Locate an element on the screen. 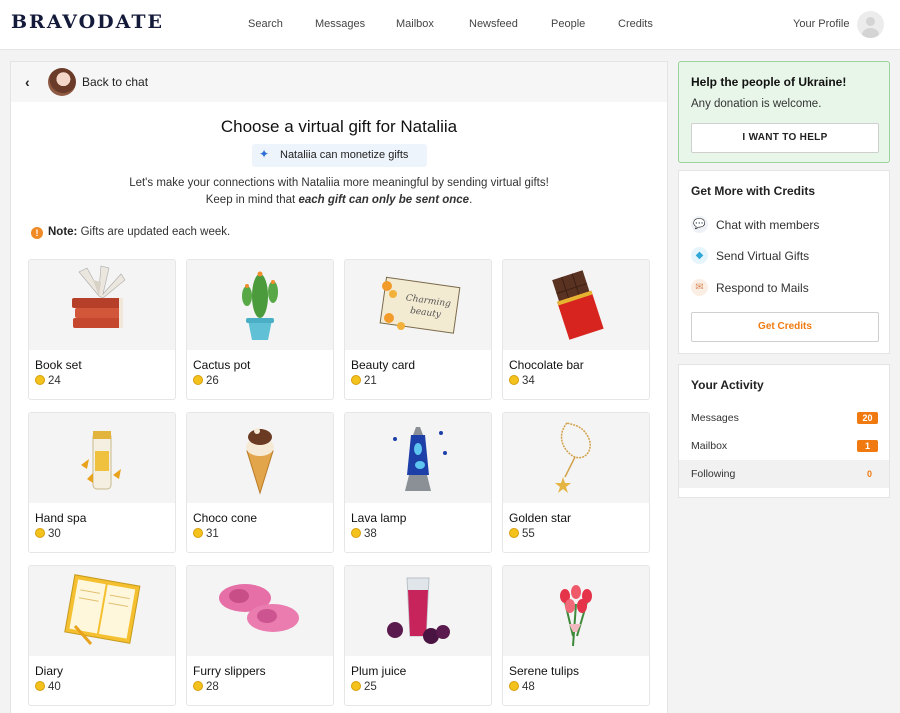 This screenshot has height=713, width=900. activity-title: Your Activity is located at coordinates (727, 385).